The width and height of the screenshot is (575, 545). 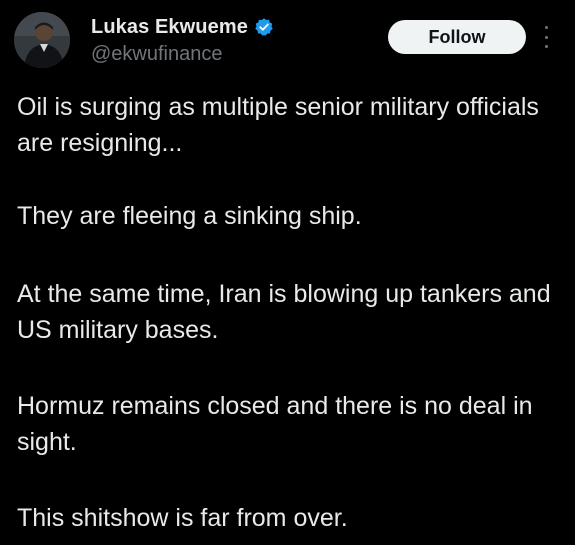 I want to click on author-name-row: Lukas Ekwueme, so click(x=182, y=27).